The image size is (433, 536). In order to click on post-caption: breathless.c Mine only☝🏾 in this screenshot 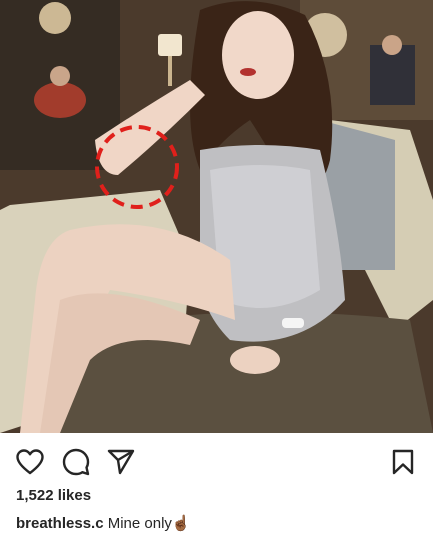, I will do `click(103, 524)`.